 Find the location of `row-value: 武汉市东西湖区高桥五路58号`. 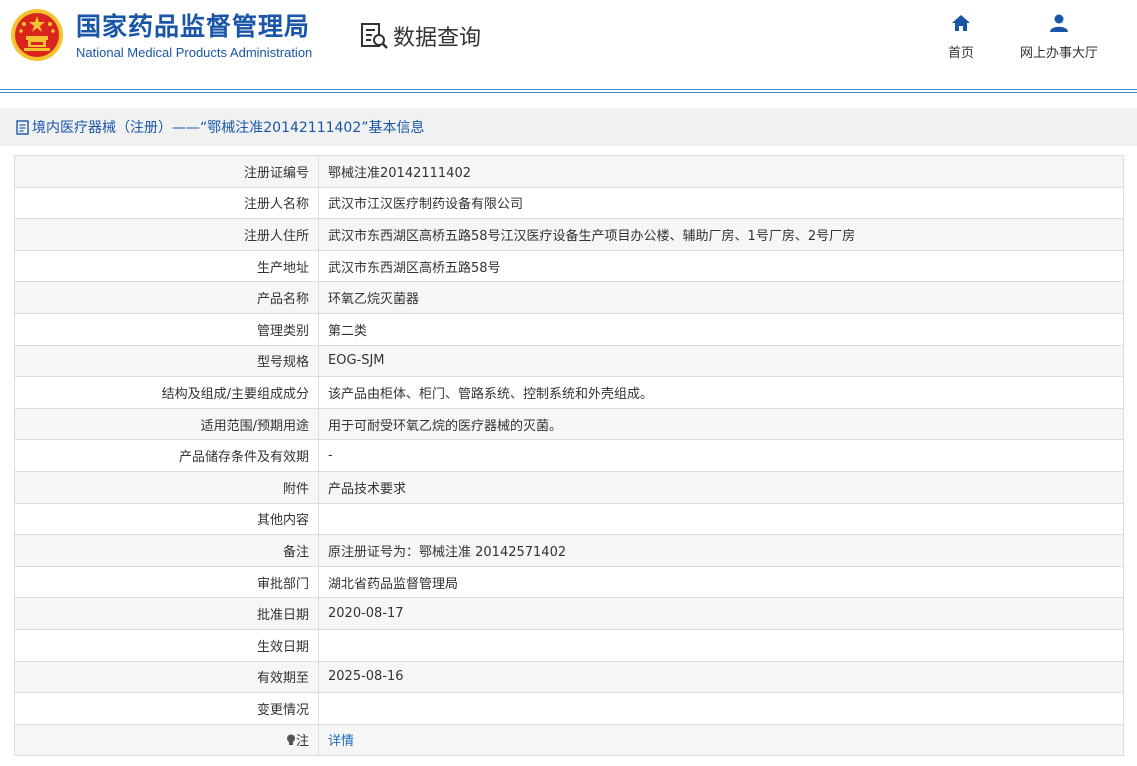

row-value: 武汉市东西湖区高桥五路58号 is located at coordinates (721, 266).